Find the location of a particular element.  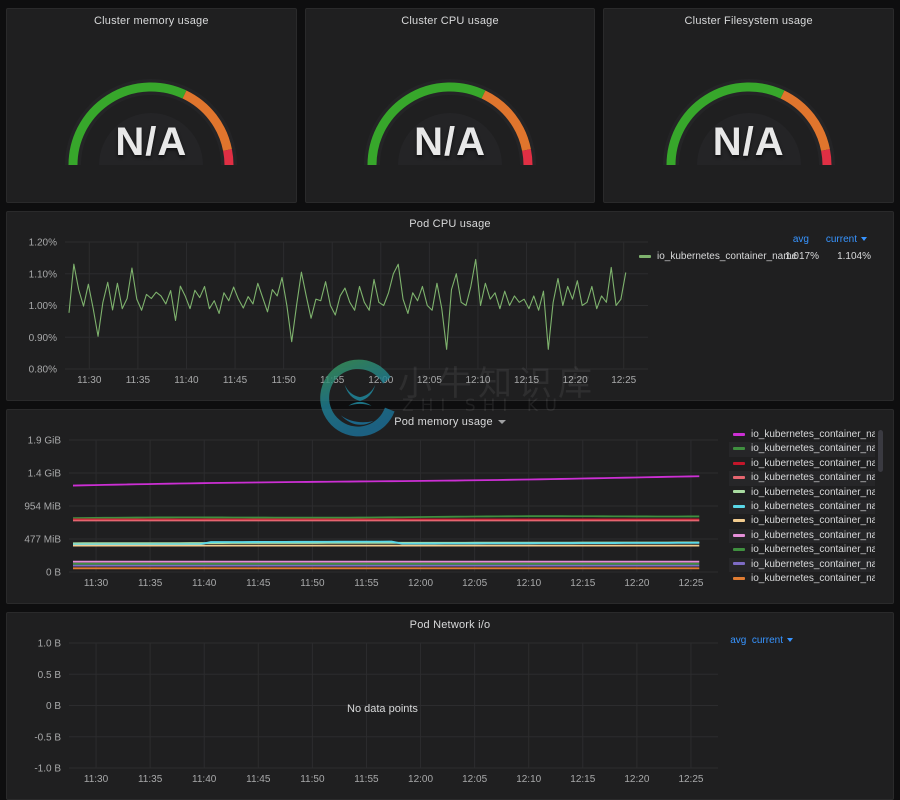

svg-text: 0.80% is located at coordinates (43, 370).